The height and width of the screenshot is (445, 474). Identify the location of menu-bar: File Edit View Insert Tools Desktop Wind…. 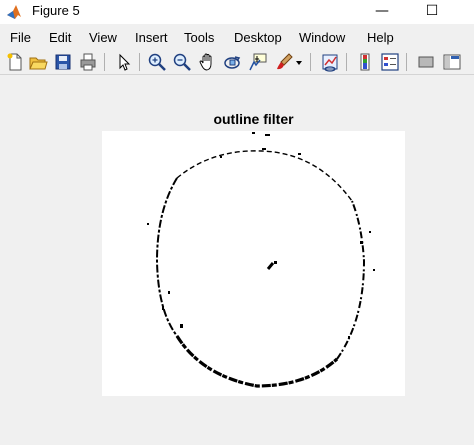
(237, 38).